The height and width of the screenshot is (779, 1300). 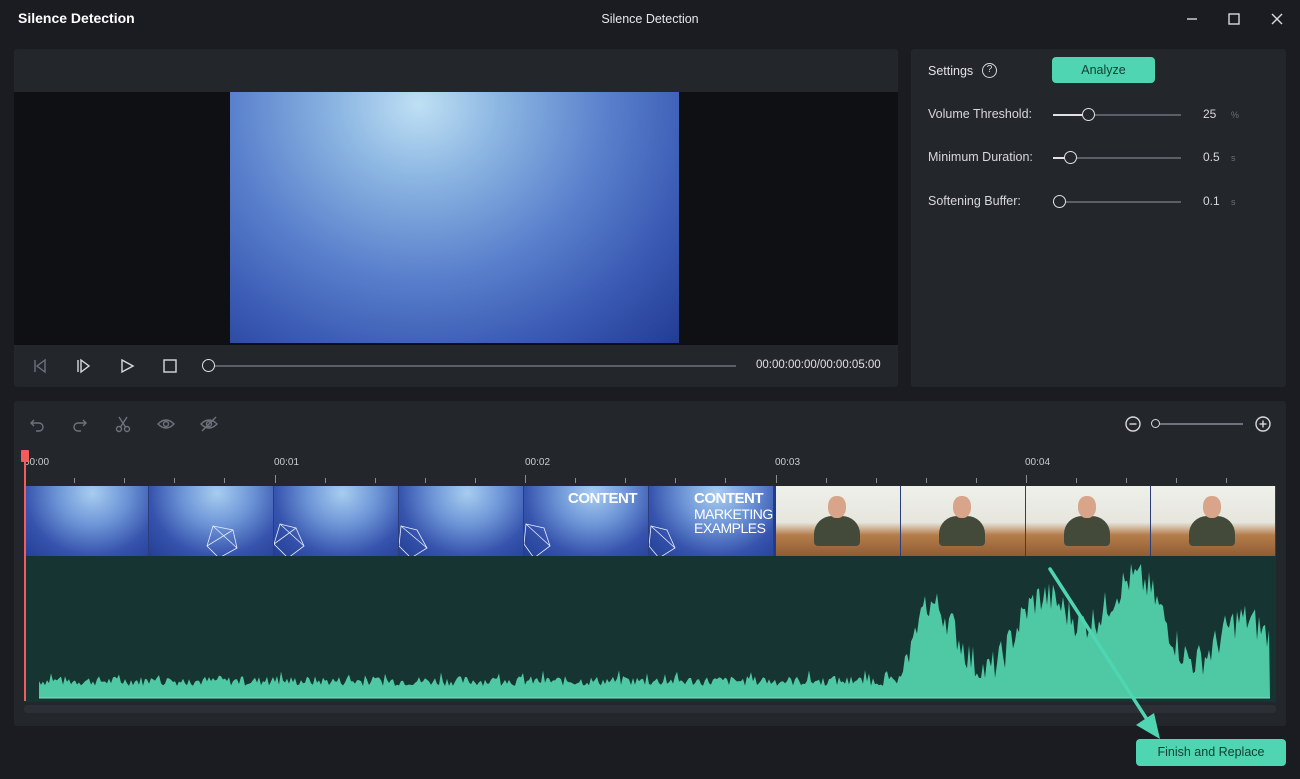 I want to click on playhead-handle, so click(x=25, y=456).